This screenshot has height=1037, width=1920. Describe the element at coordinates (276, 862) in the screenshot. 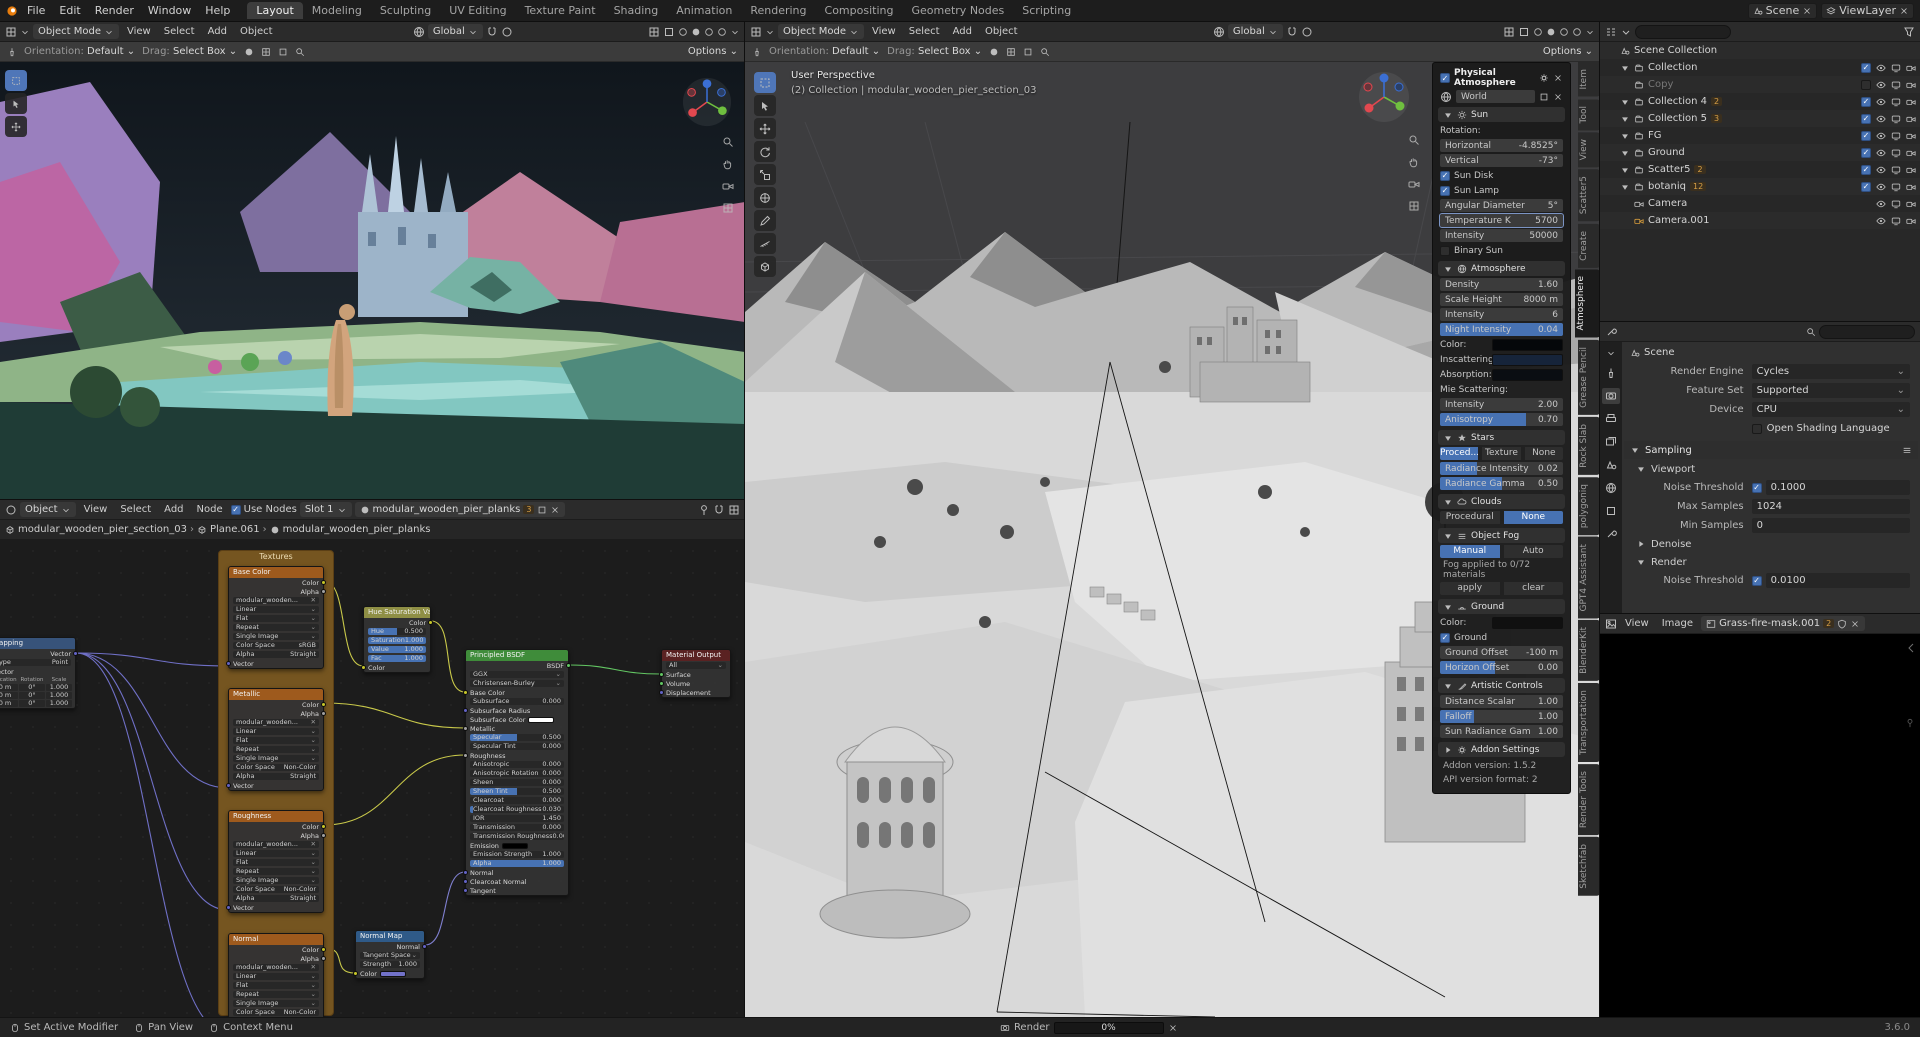

I see `node-select: Flat ⌄` at that location.